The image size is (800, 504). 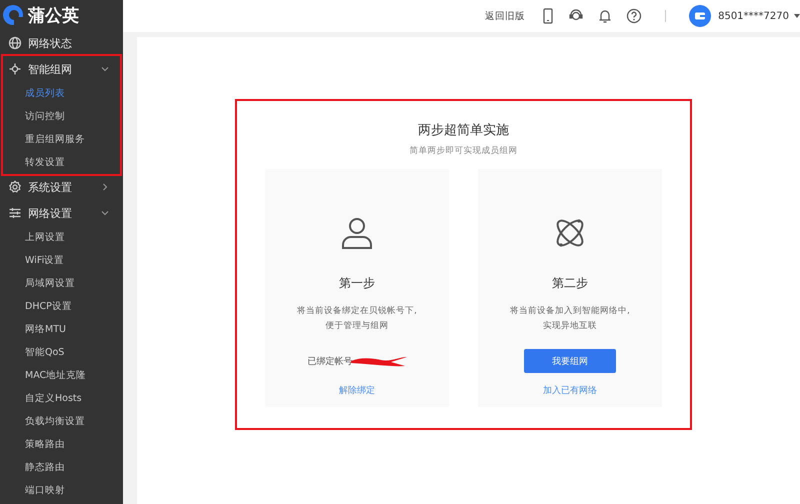 What do you see at coordinates (357, 233) in the screenshot?
I see `person-icon` at bounding box center [357, 233].